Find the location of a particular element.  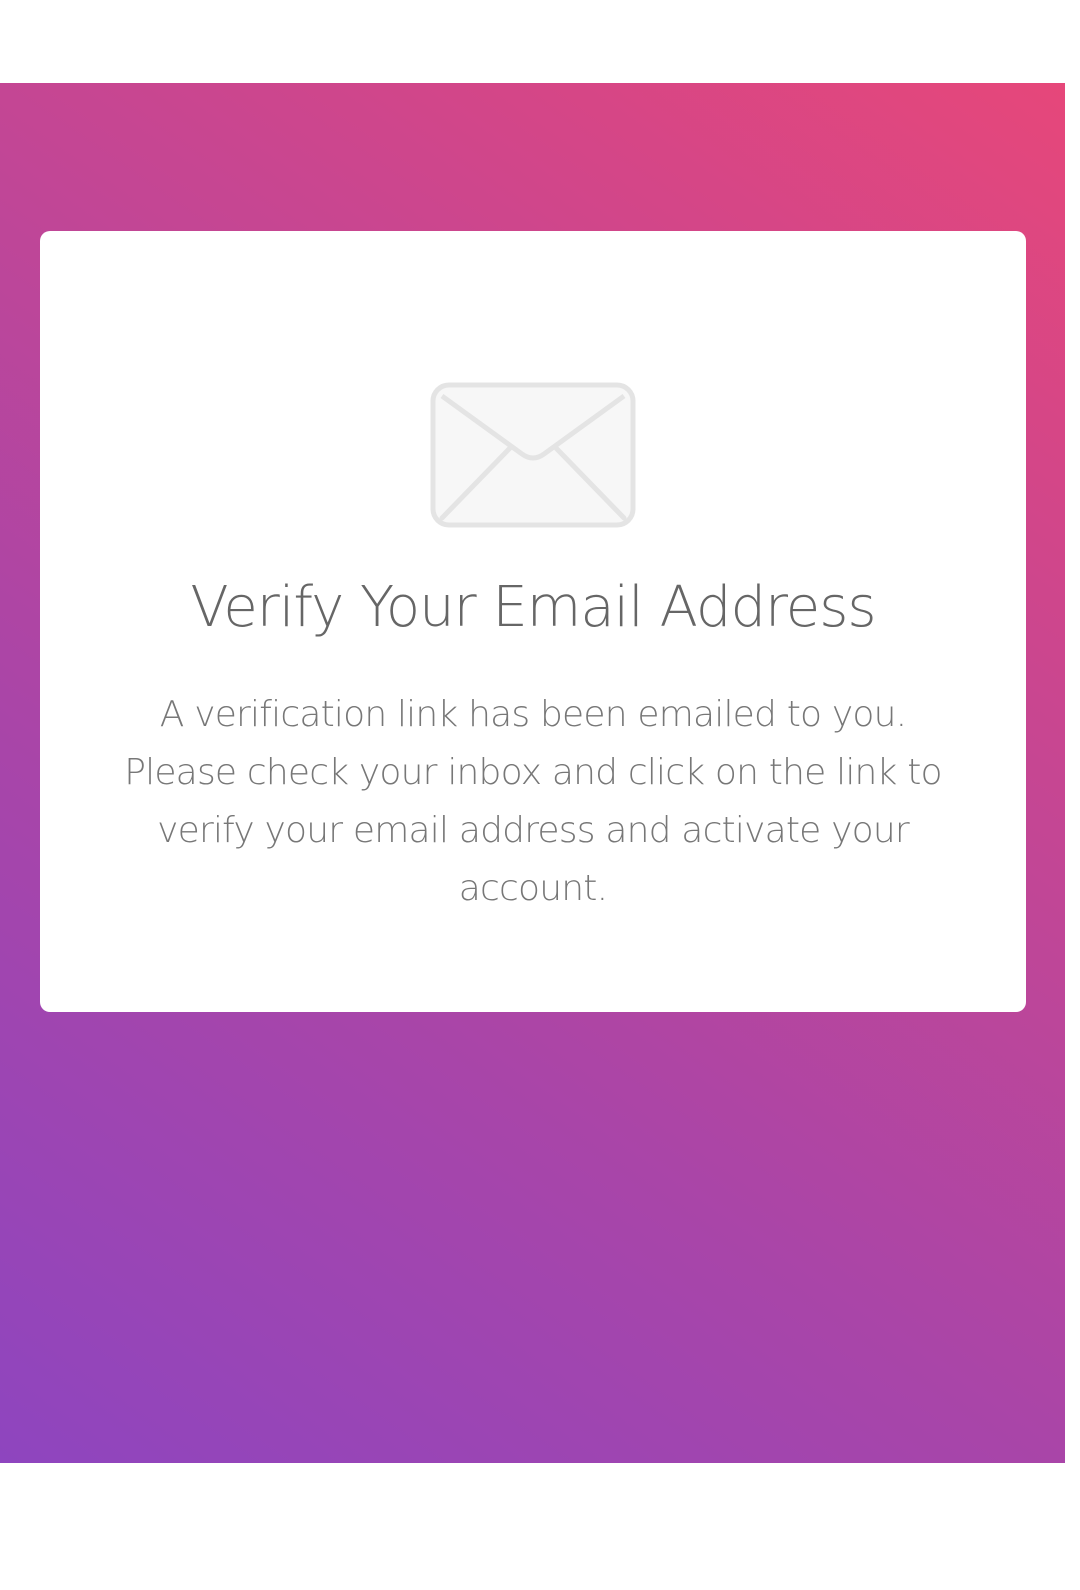

page-title: Verify Your Email Address is located at coordinates (533, 607).